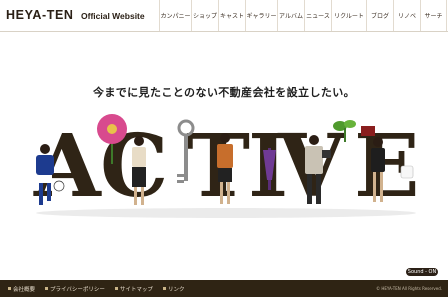 The image size is (448, 297). What do you see at coordinates (224, 92) in the screenshot?
I see `hero-tagline: 今までに見たことのない不動産会社を設立したい。` at bounding box center [224, 92].